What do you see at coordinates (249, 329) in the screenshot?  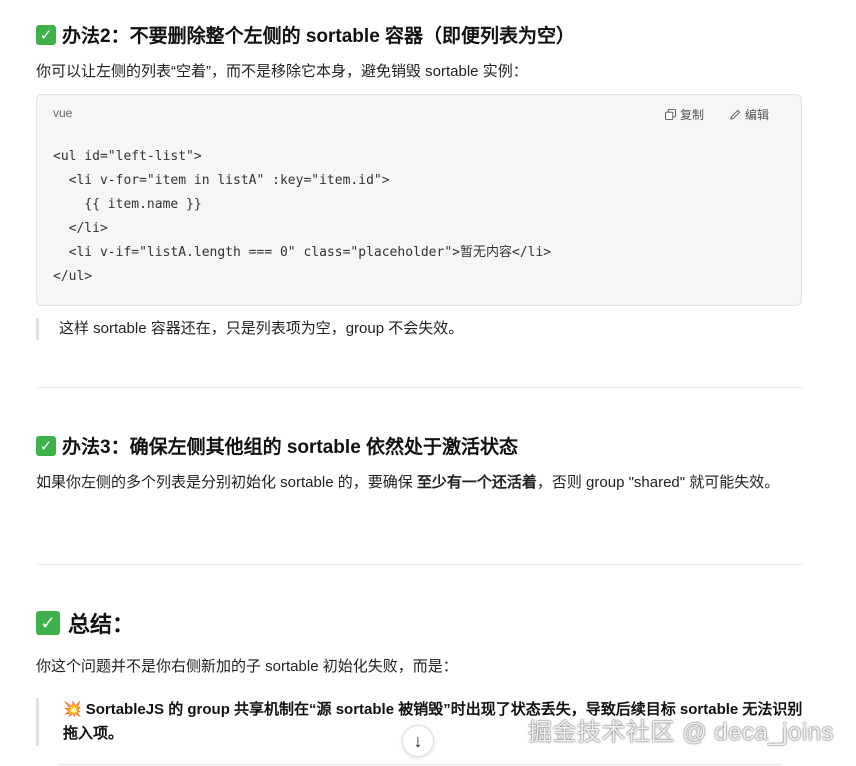 I see `method-2-note: 这样 sortable 容器还在，只是列表项为空，group 不会失效。` at bounding box center [249, 329].